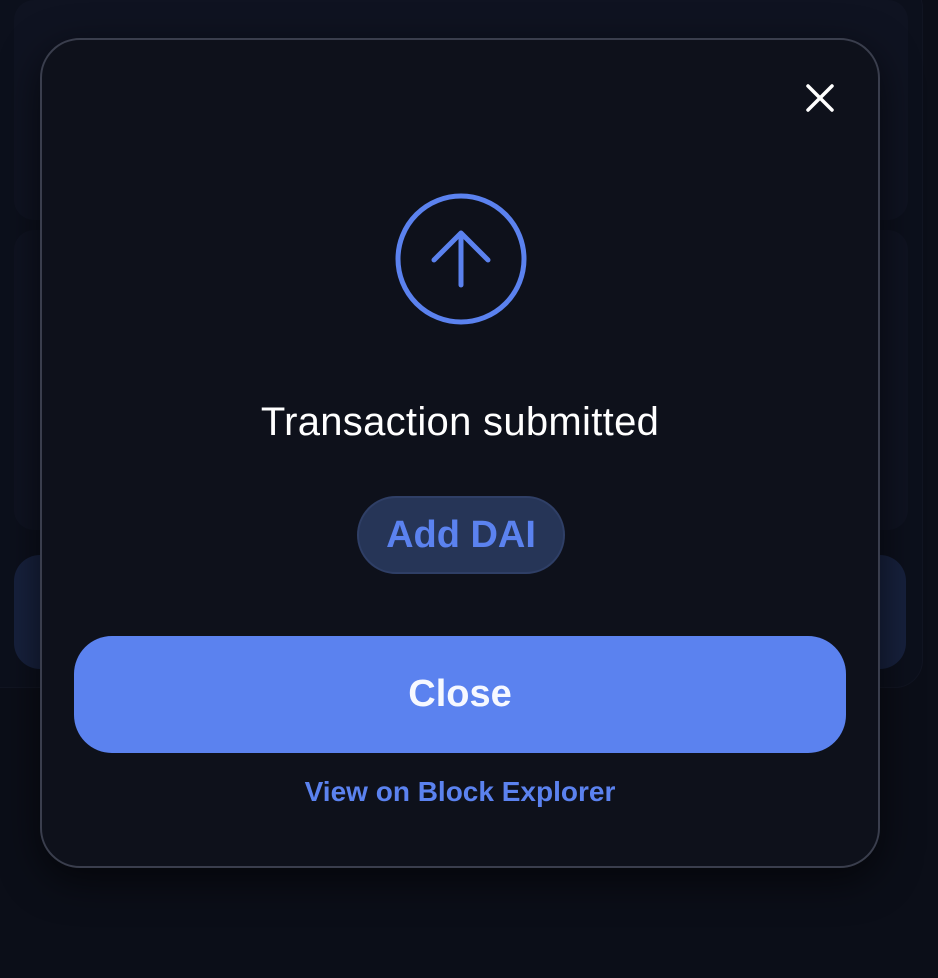  I want to click on dismiss-button, so click(820, 98).